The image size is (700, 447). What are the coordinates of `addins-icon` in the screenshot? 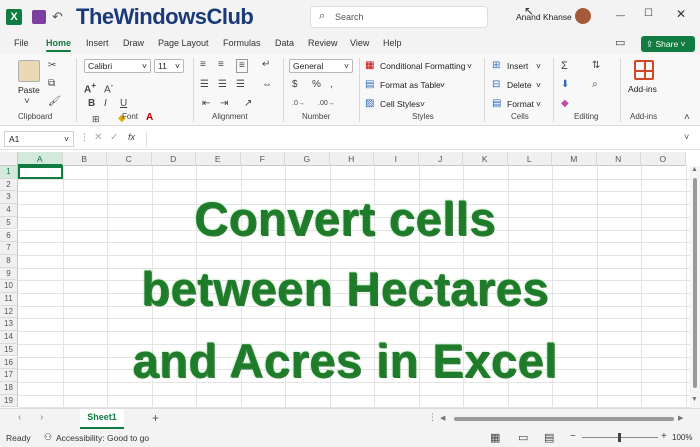 It's located at (644, 70).